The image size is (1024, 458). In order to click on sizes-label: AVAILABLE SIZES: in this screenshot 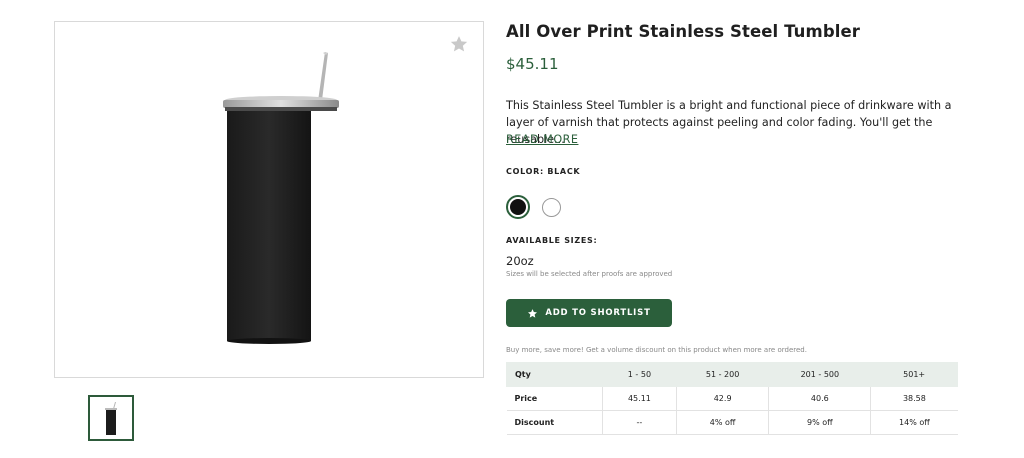, I will do `click(552, 240)`.